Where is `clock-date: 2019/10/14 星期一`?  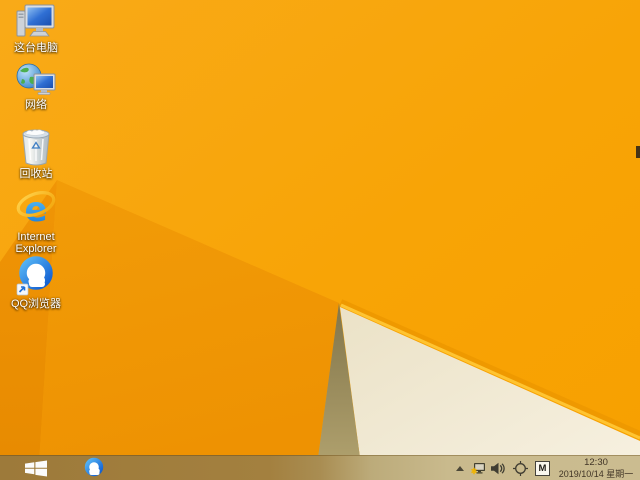
clock-date: 2019/10/14 星期一 is located at coordinates (596, 473).